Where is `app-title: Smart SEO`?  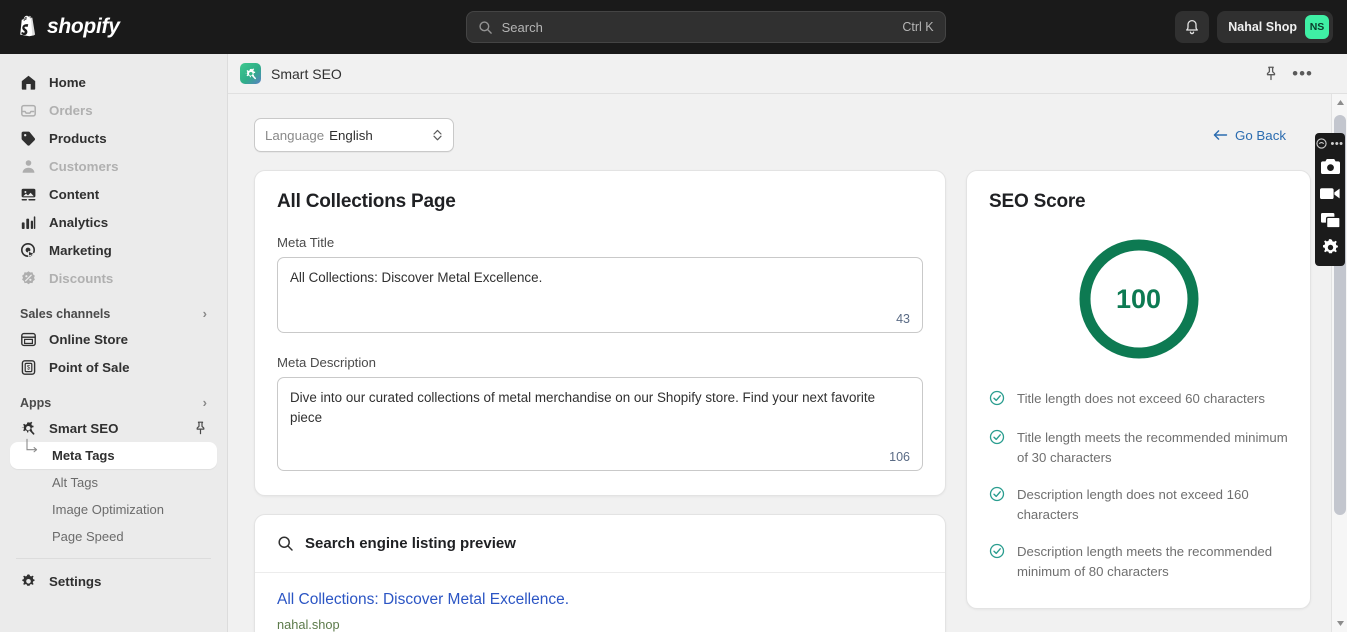 app-title: Smart SEO is located at coordinates (306, 73).